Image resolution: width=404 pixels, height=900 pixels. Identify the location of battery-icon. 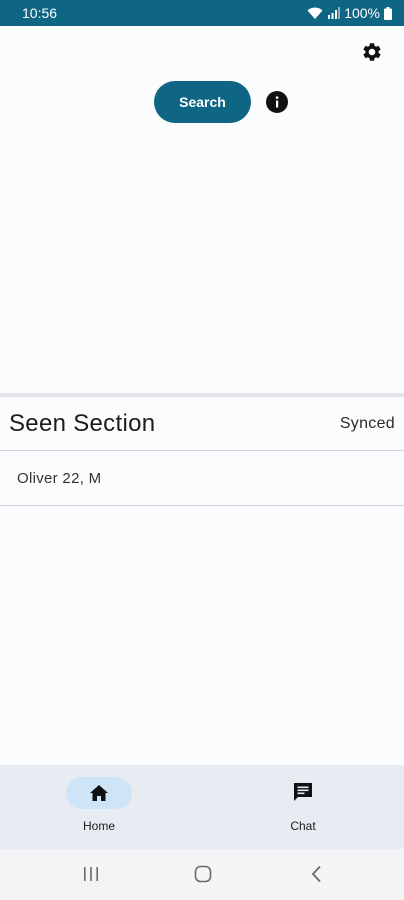
(388, 13).